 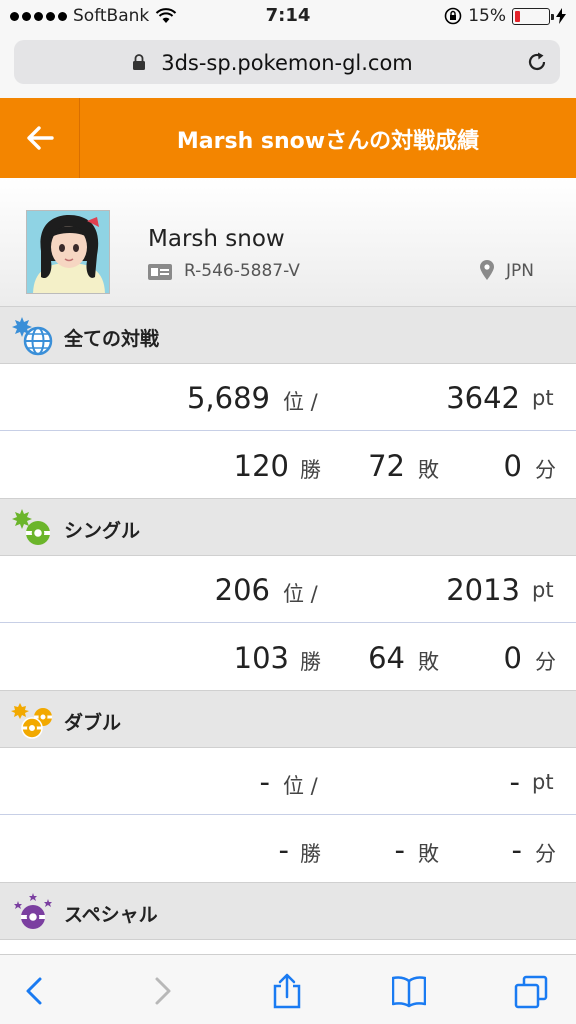 What do you see at coordinates (35, 991) in the screenshot?
I see `back-chevron-icon` at bounding box center [35, 991].